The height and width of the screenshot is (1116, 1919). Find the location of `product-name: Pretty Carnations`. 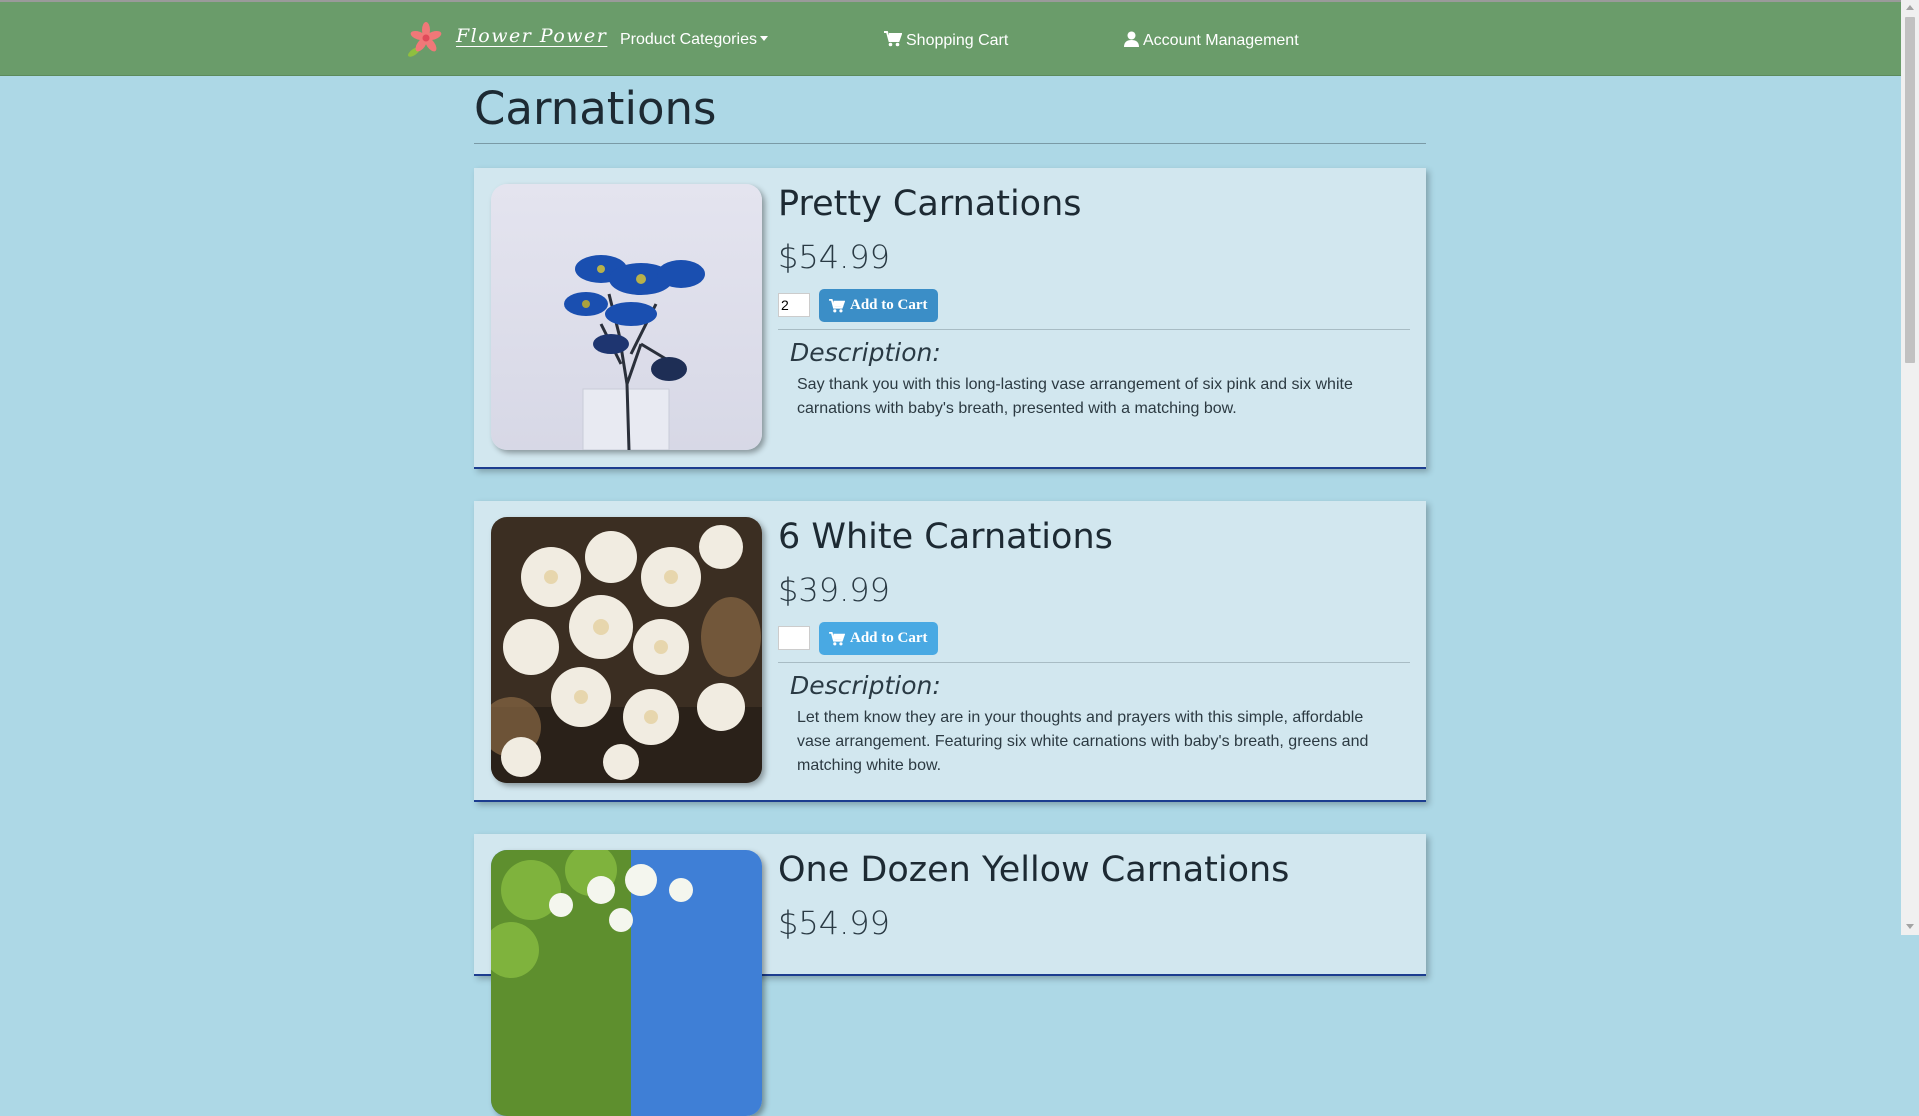

product-name: Pretty Carnations is located at coordinates (930, 204).